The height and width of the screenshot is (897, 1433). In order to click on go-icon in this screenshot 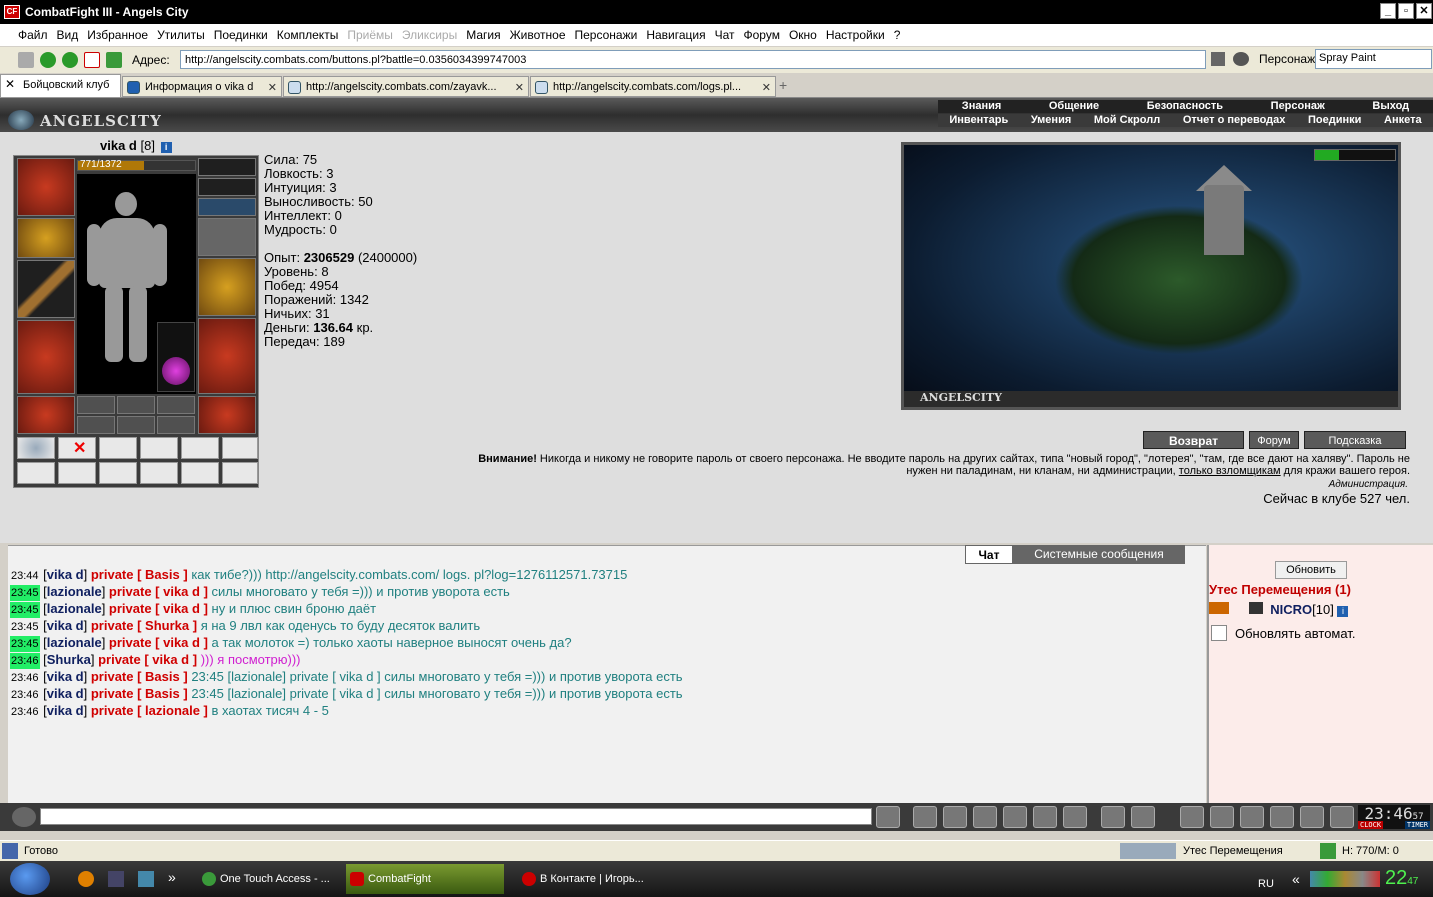, I will do `click(1218, 59)`.